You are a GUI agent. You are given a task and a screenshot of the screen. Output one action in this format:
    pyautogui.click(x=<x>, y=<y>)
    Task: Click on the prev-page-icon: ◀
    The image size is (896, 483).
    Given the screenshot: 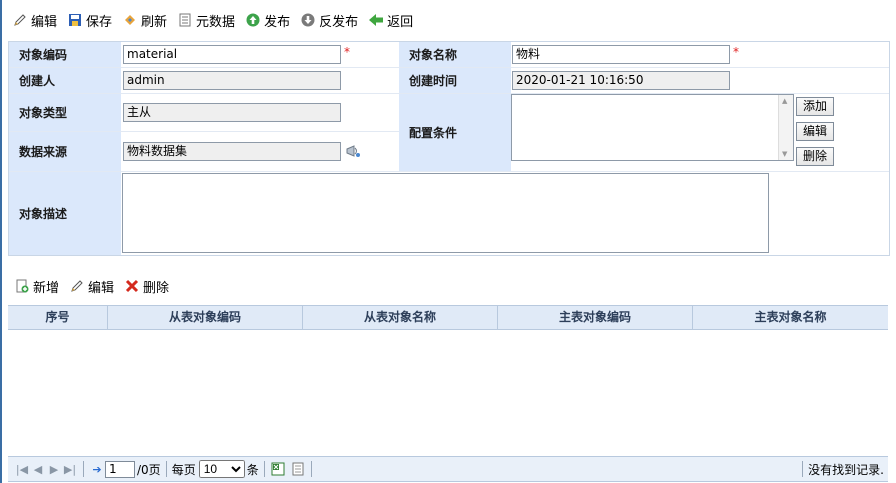 What is the action you would take?
    pyautogui.click(x=38, y=469)
    